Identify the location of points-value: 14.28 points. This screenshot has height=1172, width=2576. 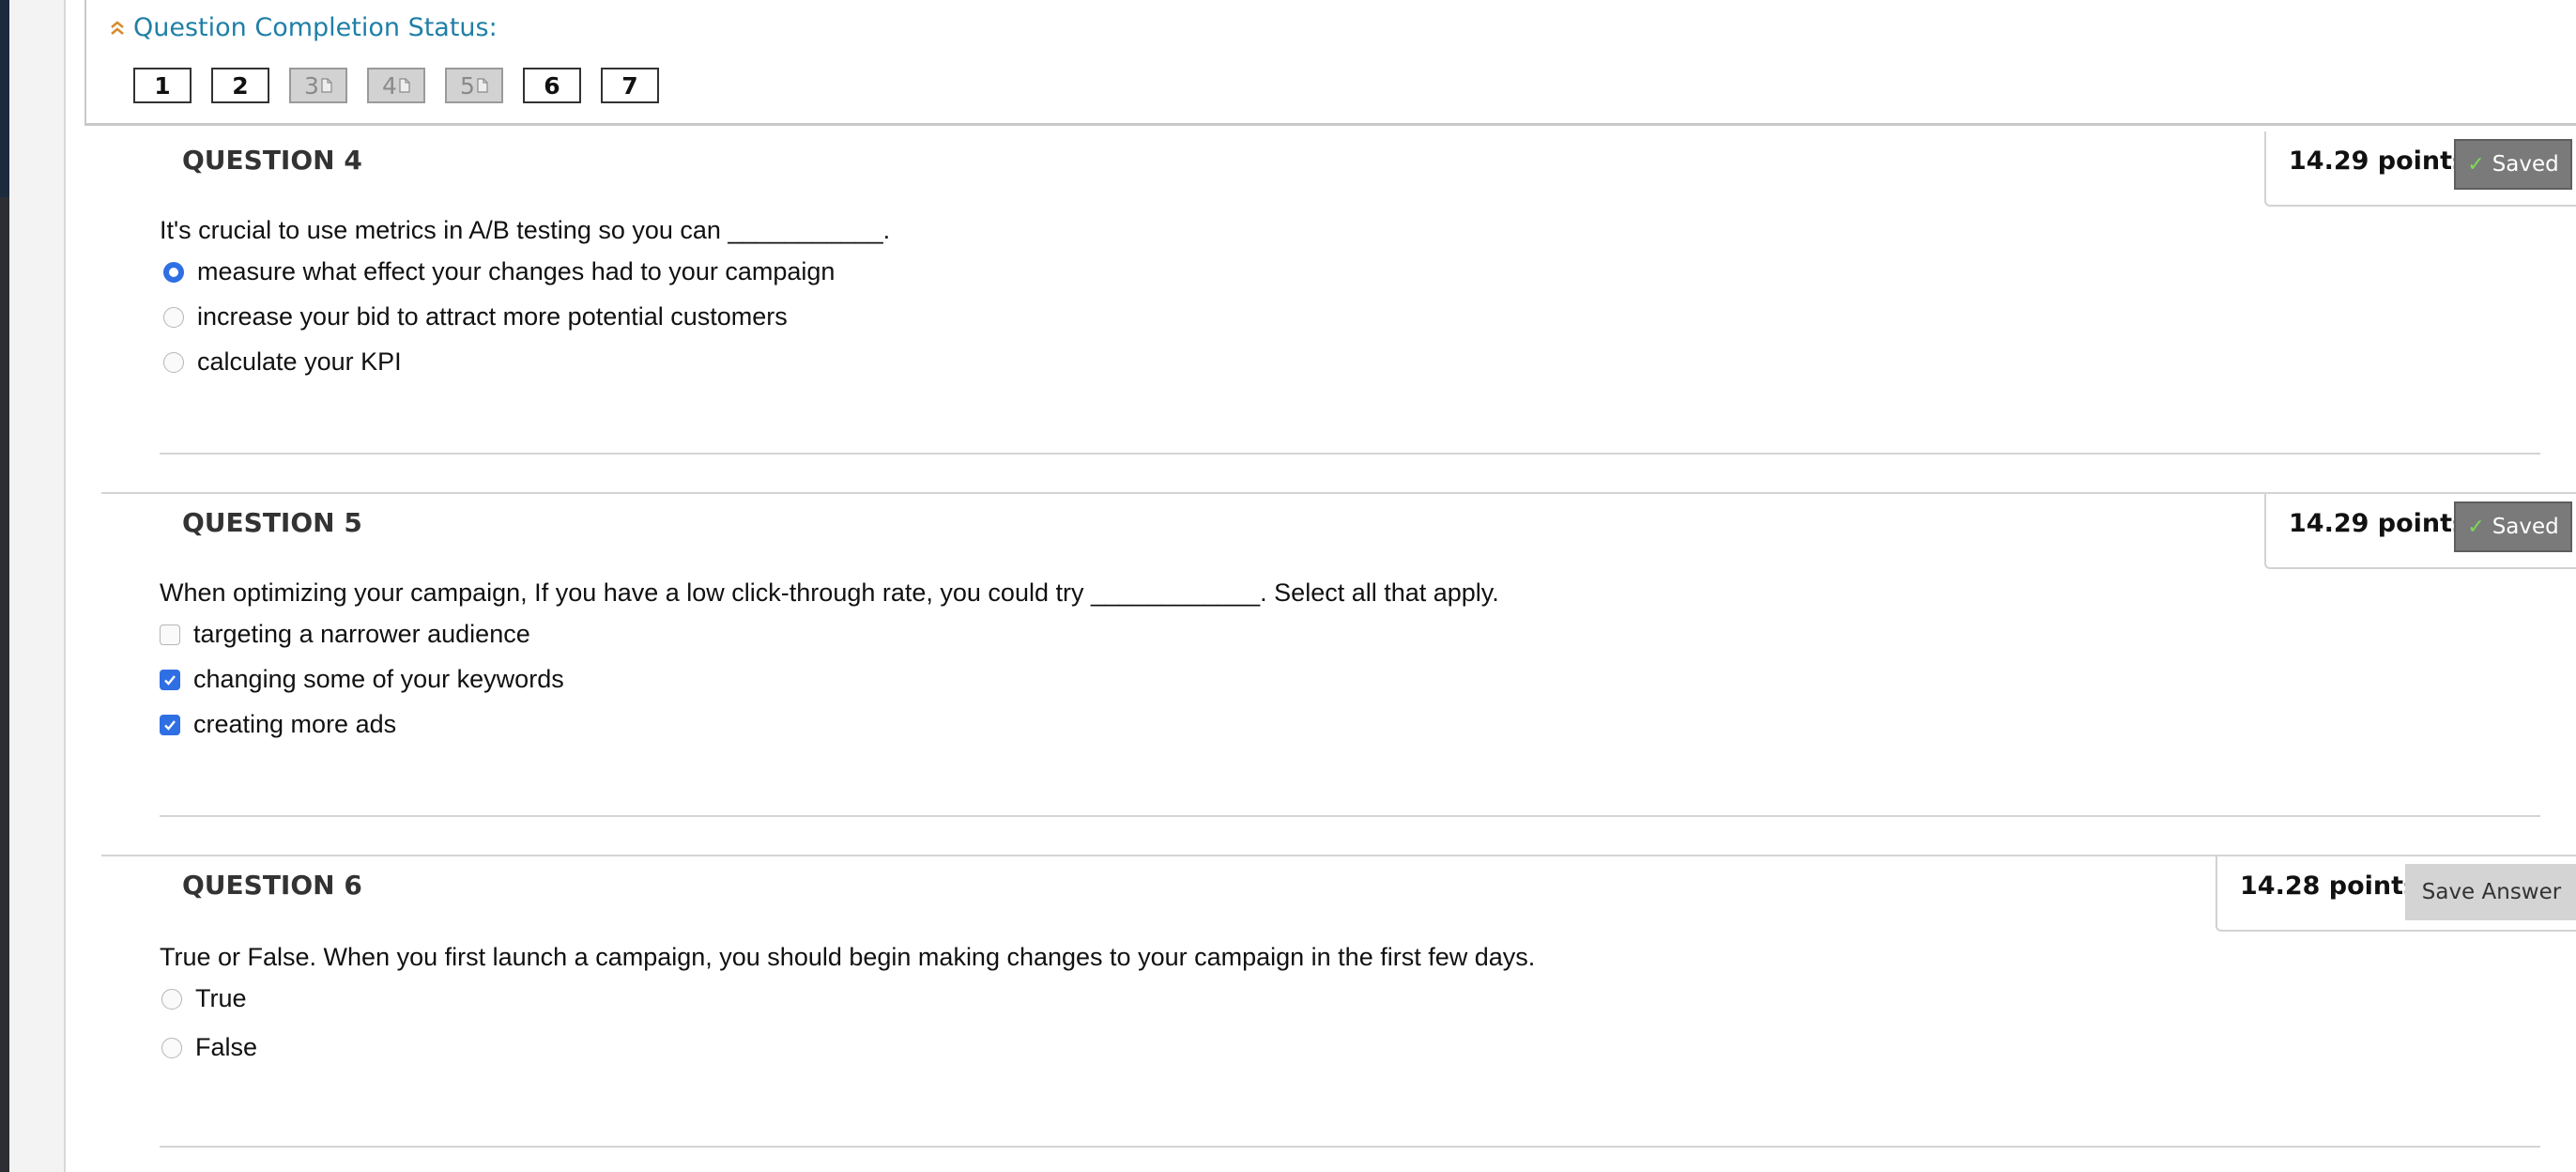
(2330, 886).